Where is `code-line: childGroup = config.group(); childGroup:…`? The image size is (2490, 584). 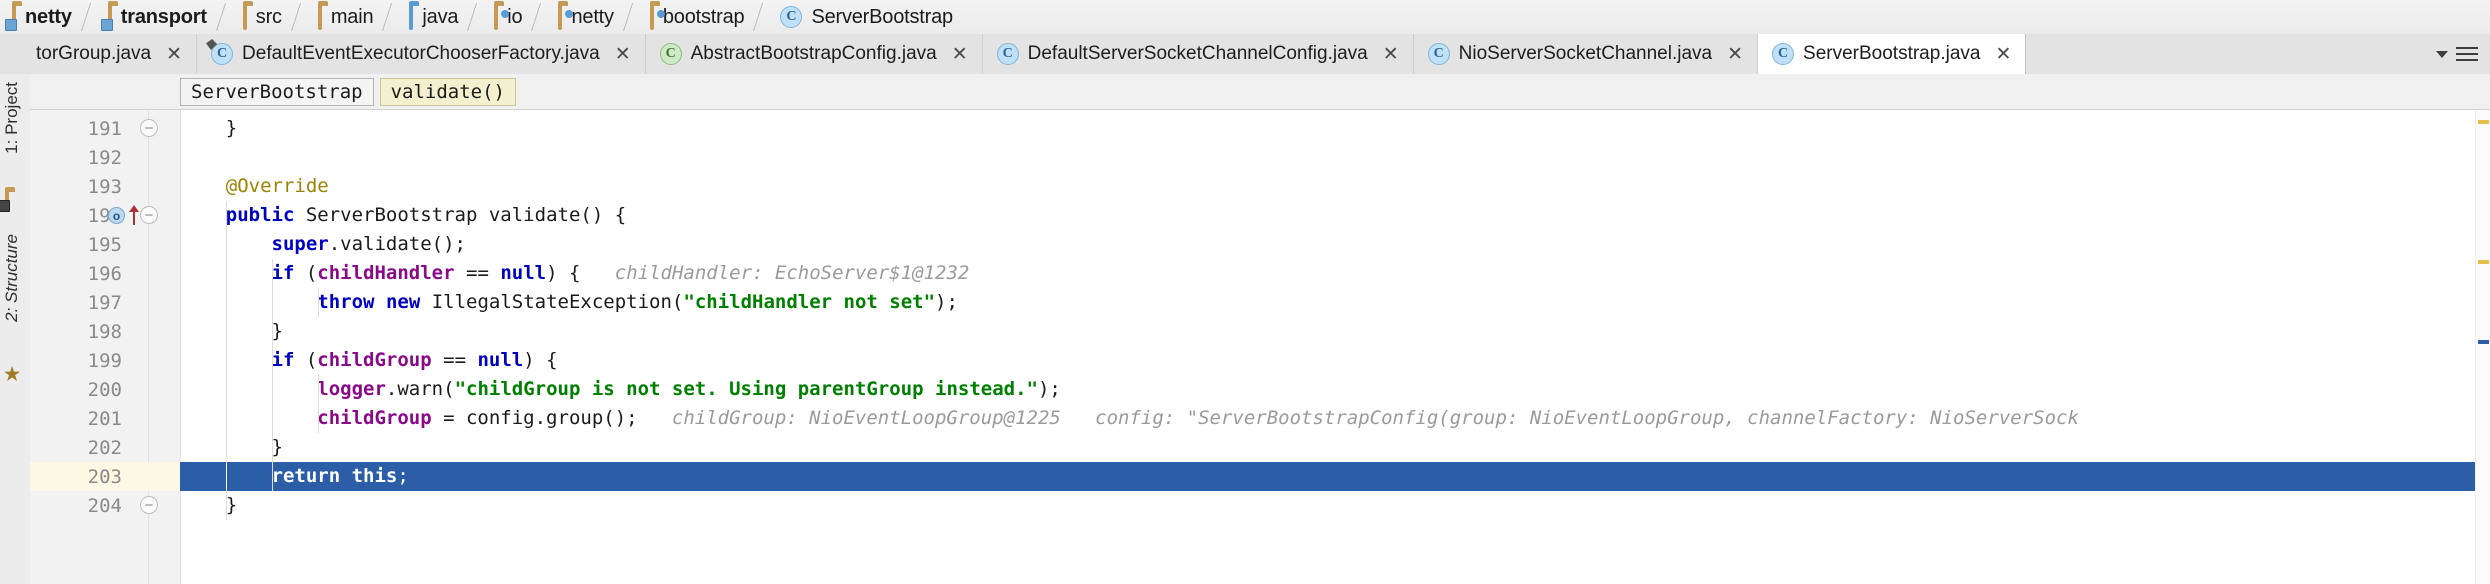
code-line: childGroup = config.group(); childGroup:… is located at coordinates (1129, 418).